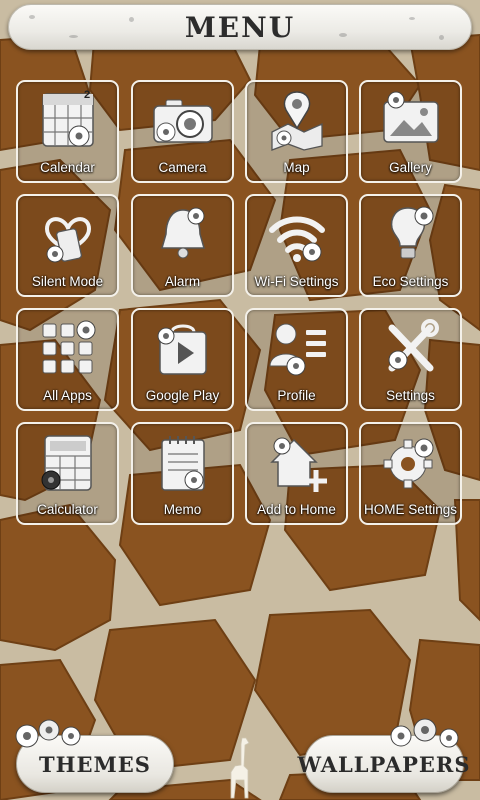 Image resolution: width=480 pixels, height=800 pixels. Describe the element at coordinates (182, 349) in the screenshot. I see `google-play-icon` at that location.